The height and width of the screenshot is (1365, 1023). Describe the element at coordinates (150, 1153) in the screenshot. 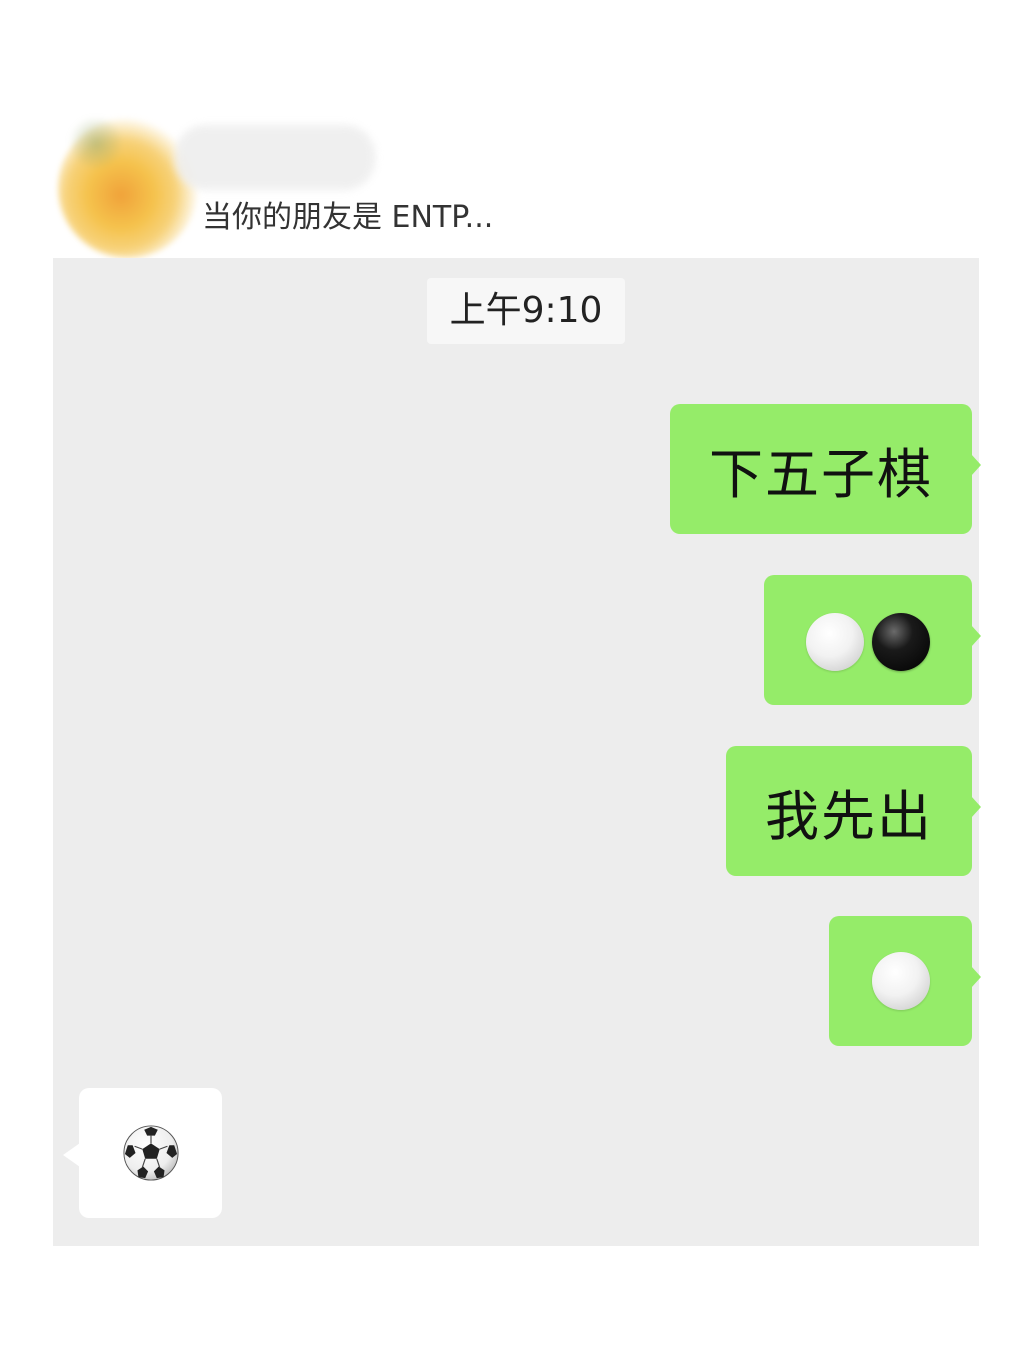

I see `soccer-ball-icon` at that location.